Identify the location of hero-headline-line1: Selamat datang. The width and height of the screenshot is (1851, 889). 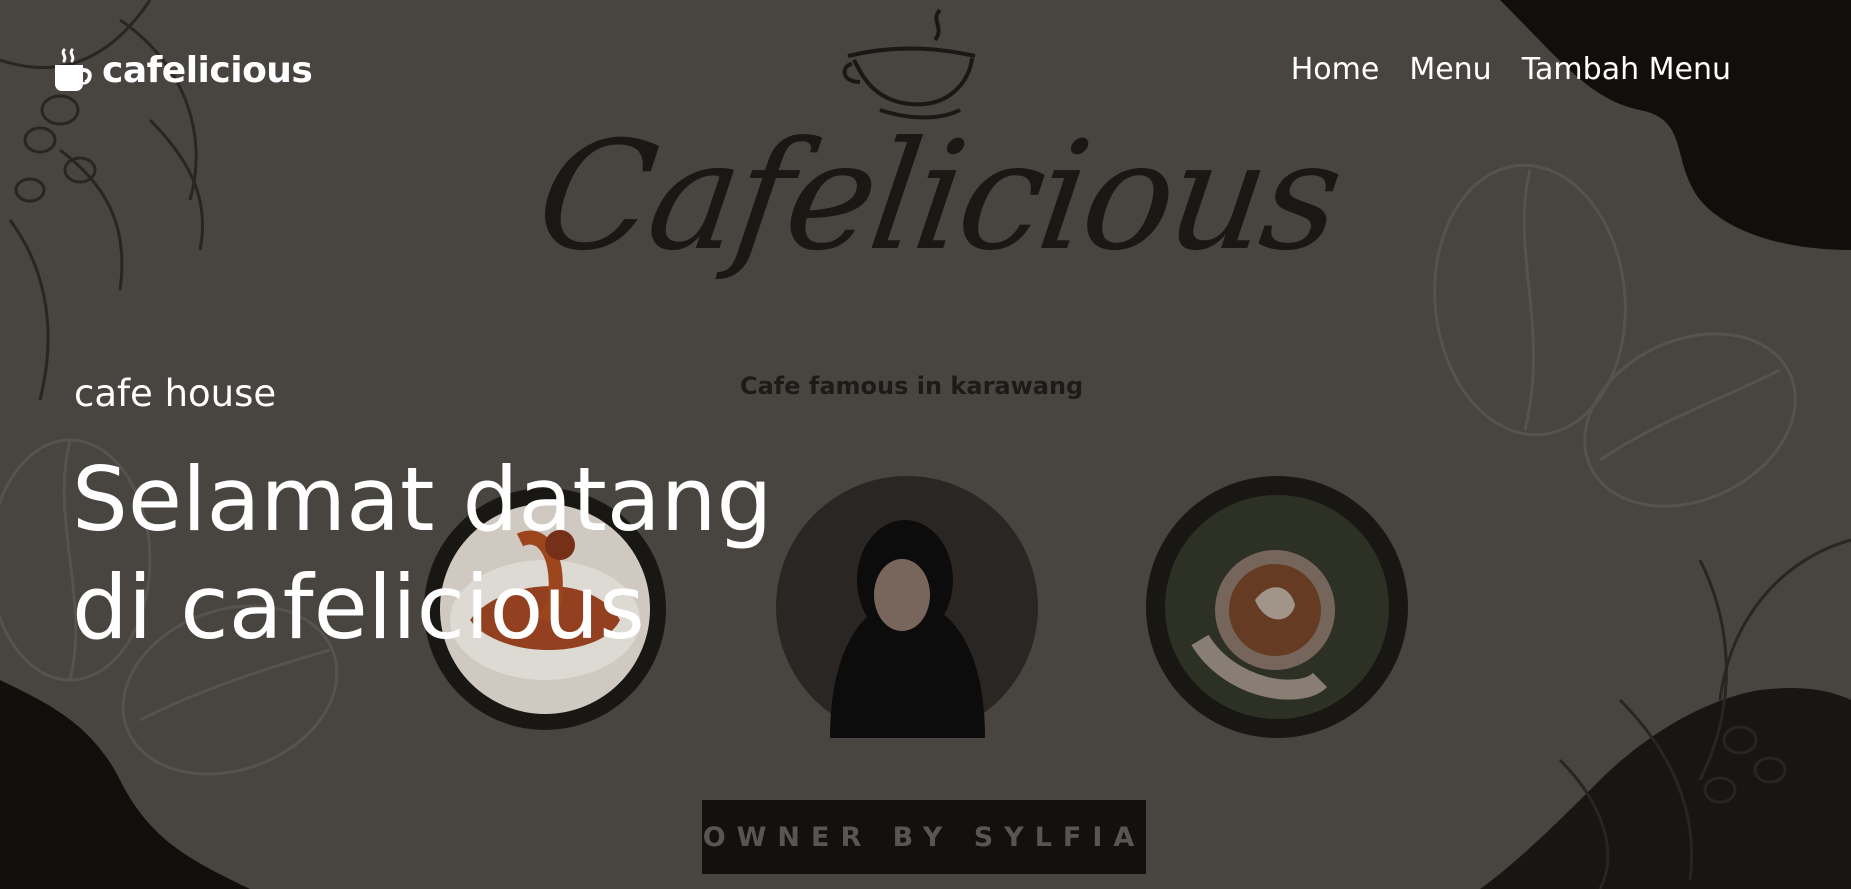
(422, 499).